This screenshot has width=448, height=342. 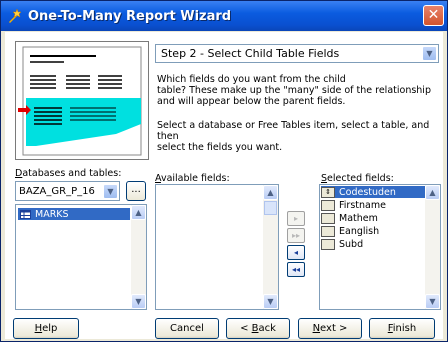 What do you see at coordinates (52, 214) in the screenshot?
I see `table-name: MARKS` at bounding box center [52, 214].